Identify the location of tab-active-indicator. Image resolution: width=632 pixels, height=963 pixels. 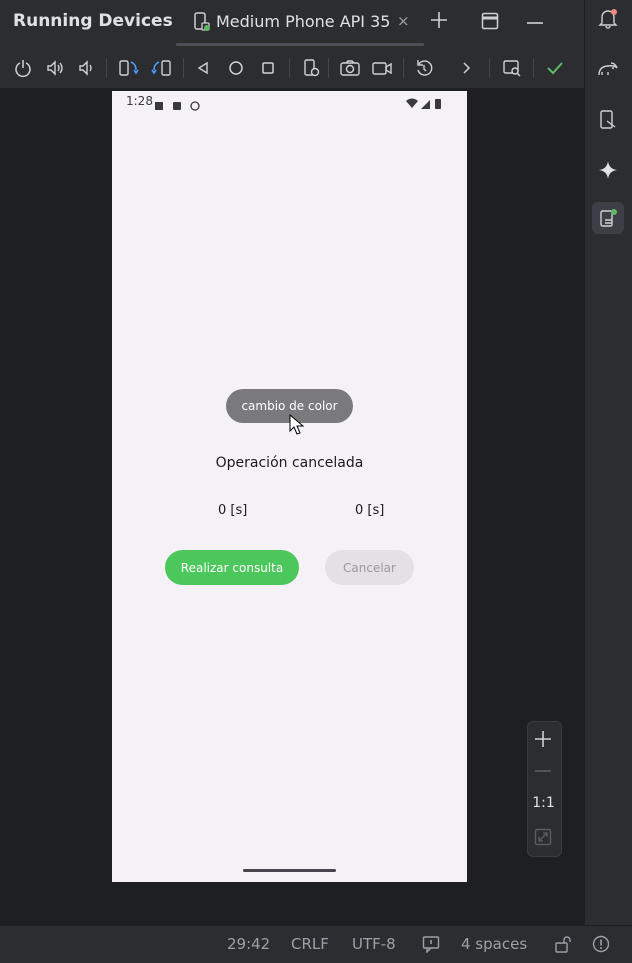
(300, 44).